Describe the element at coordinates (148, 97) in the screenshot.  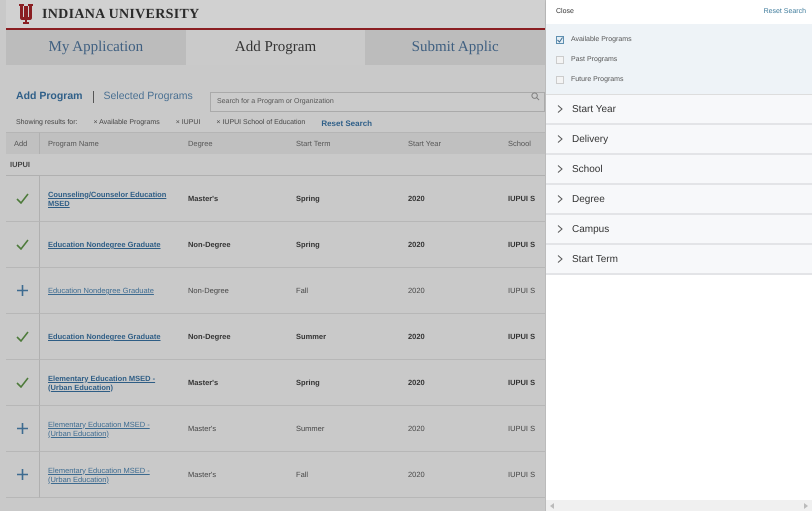
I see `subnav-link: Selected Programs` at that location.